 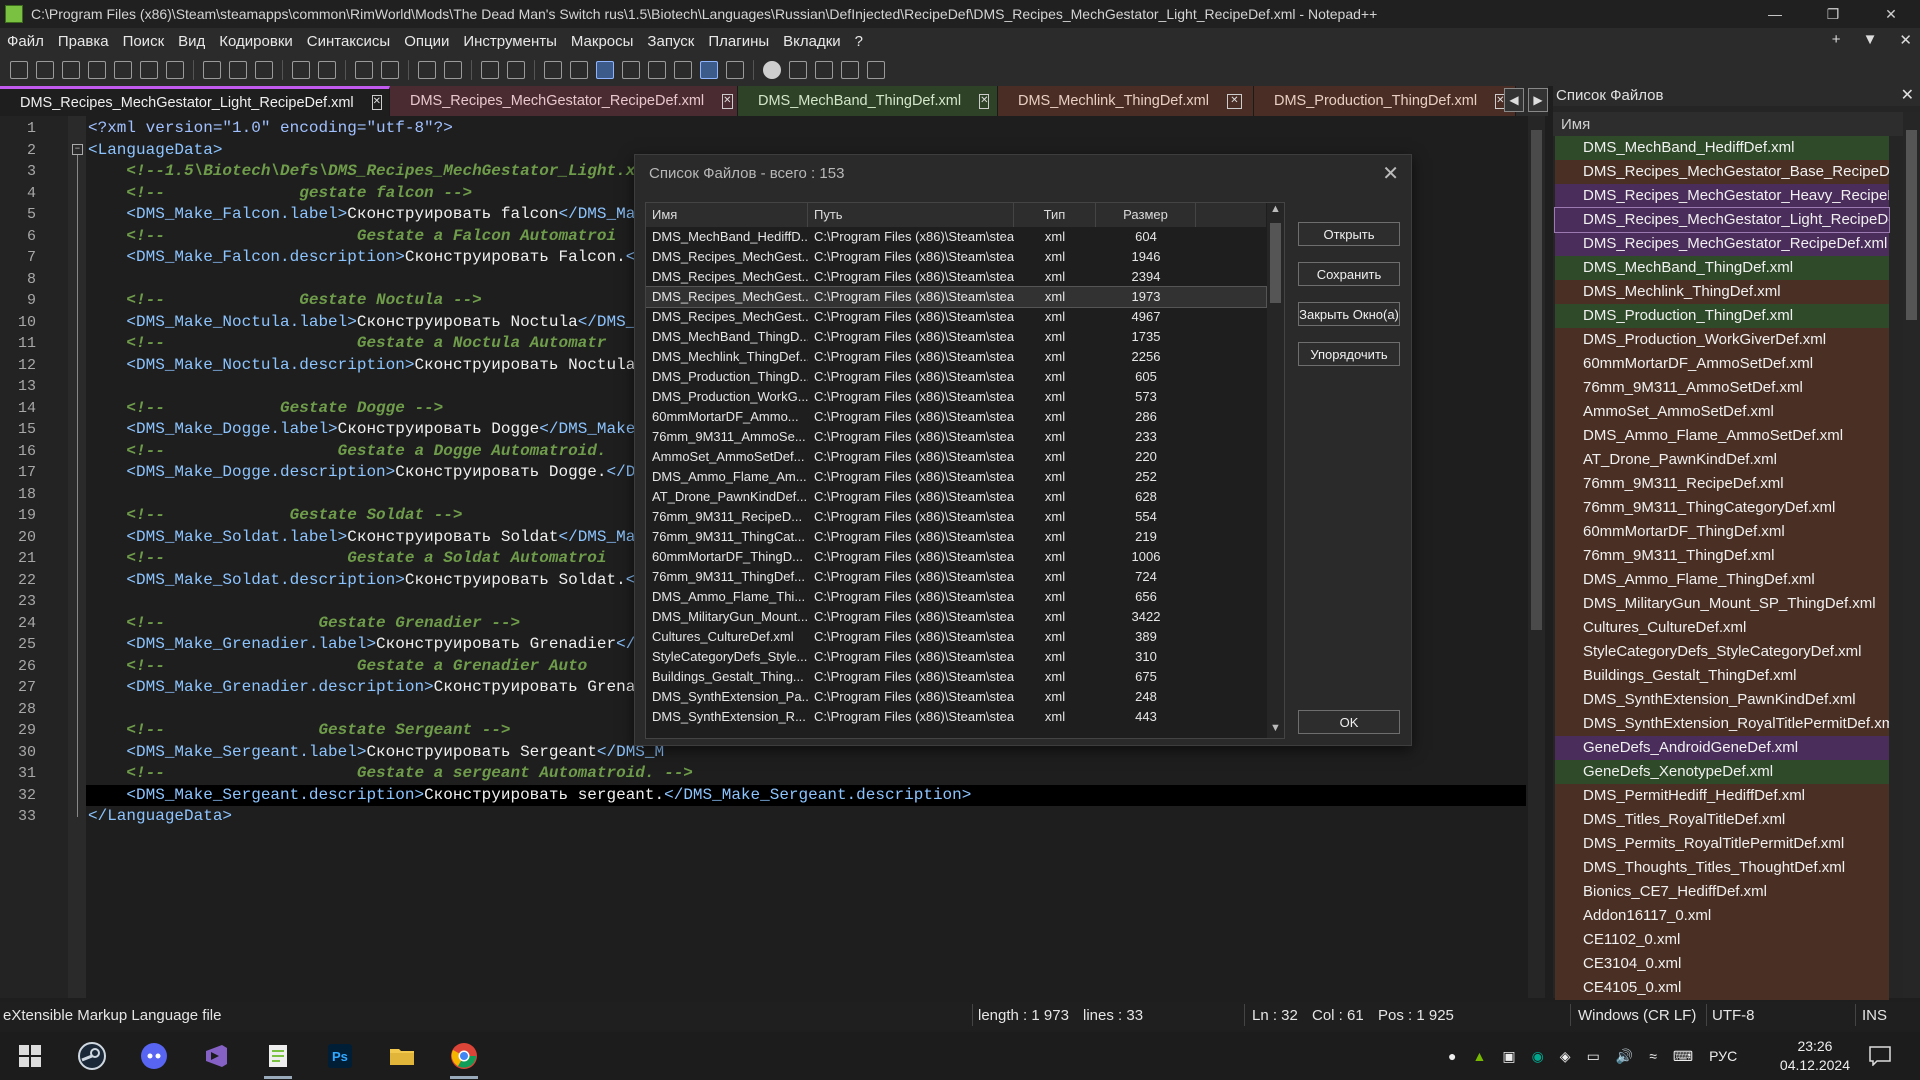 I want to click on visual-studio-icon, so click(x=216, y=1056).